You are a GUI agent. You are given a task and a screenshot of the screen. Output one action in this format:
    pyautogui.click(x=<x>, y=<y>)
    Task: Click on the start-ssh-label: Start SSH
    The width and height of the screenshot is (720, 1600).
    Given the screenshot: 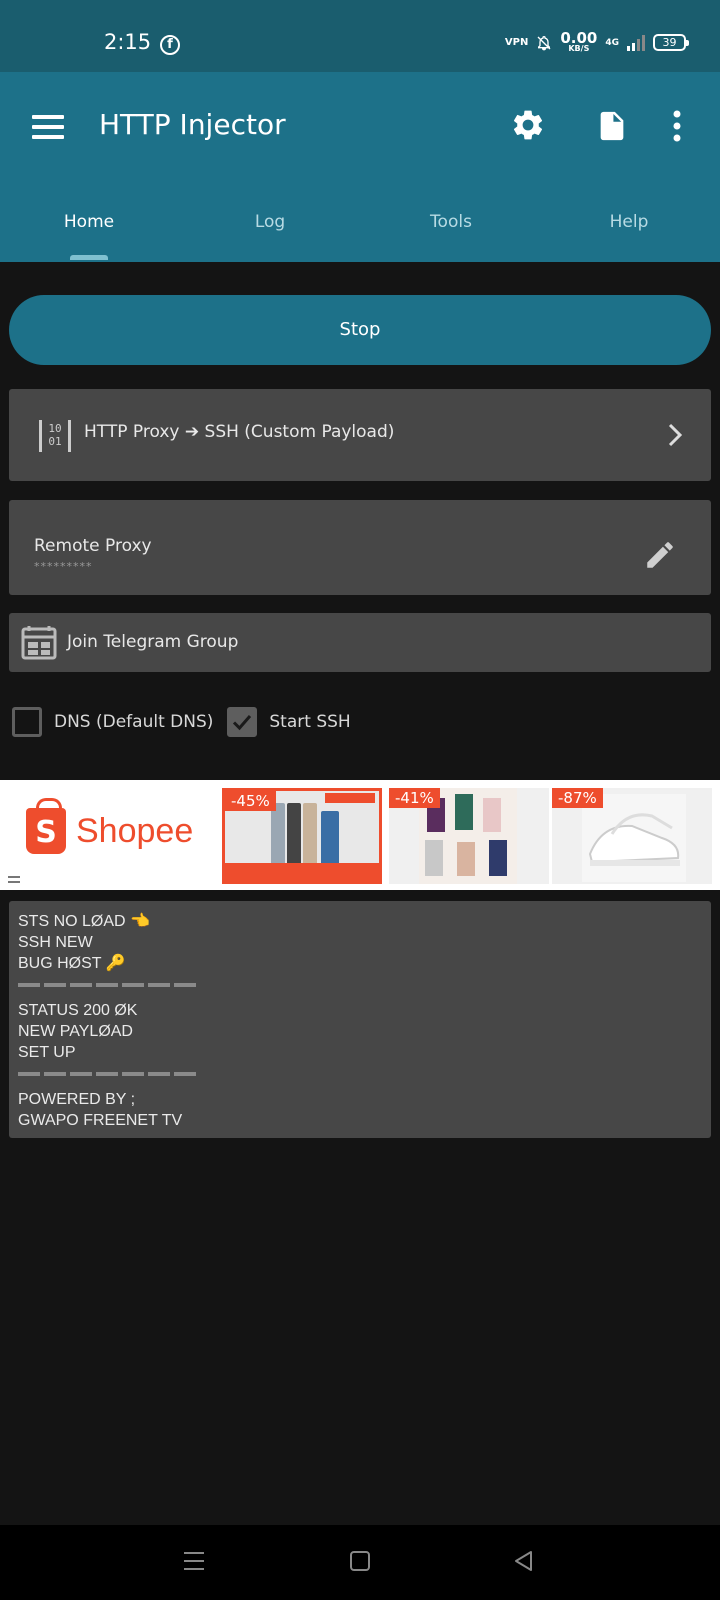 What is the action you would take?
    pyautogui.click(x=310, y=722)
    